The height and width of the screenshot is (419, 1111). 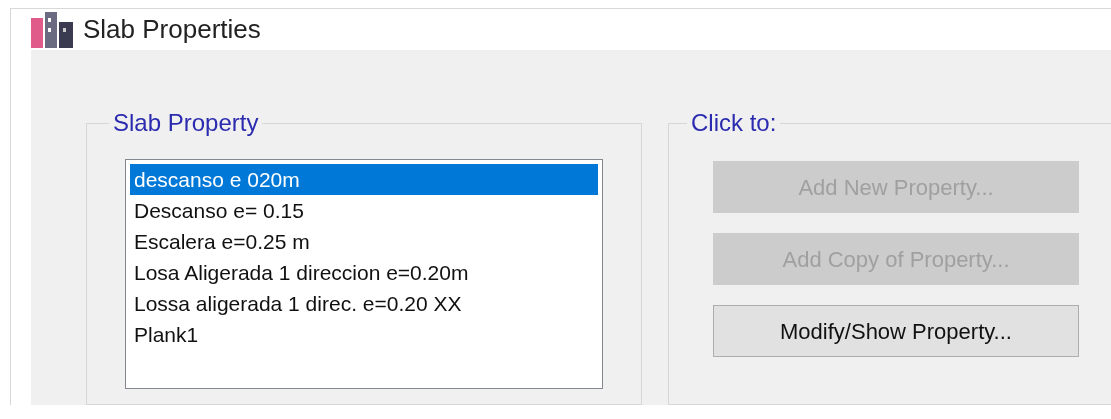 I want to click on list-item: Losa Aligerada 1 direccion e=0.20m, so click(x=364, y=272).